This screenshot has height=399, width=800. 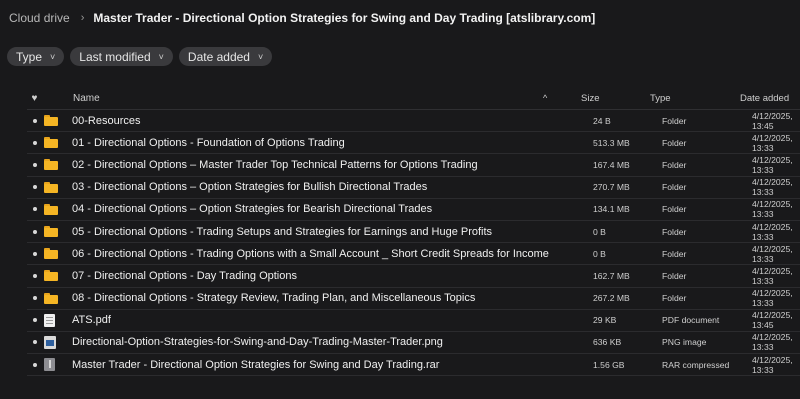 What do you see at coordinates (611, 187) in the screenshot?
I see `file-size: 270.7 MB` at bounding box center [611, 187].